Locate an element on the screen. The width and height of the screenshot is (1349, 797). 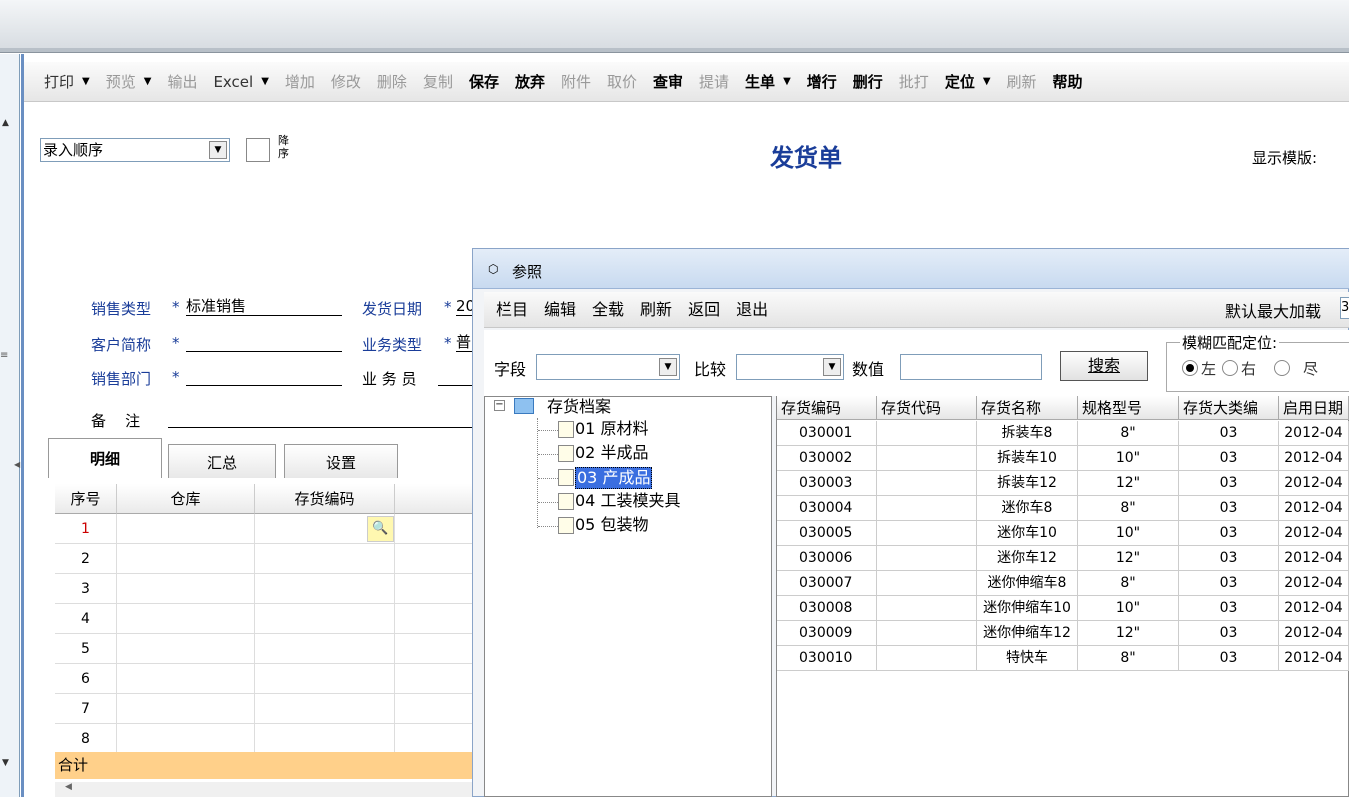
scroll-left-icon: ◀ is located at coordinates (68, 787).